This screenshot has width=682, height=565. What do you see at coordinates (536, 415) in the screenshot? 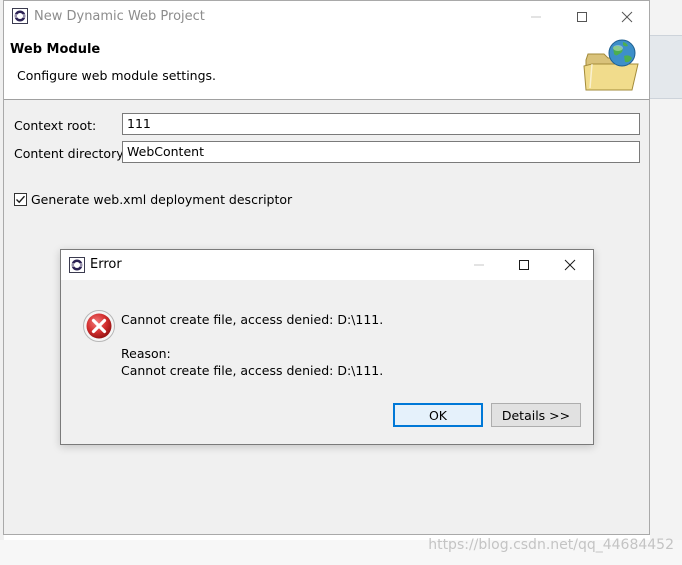
I see `details-button: Details >>` at bounding box center [536, 415].